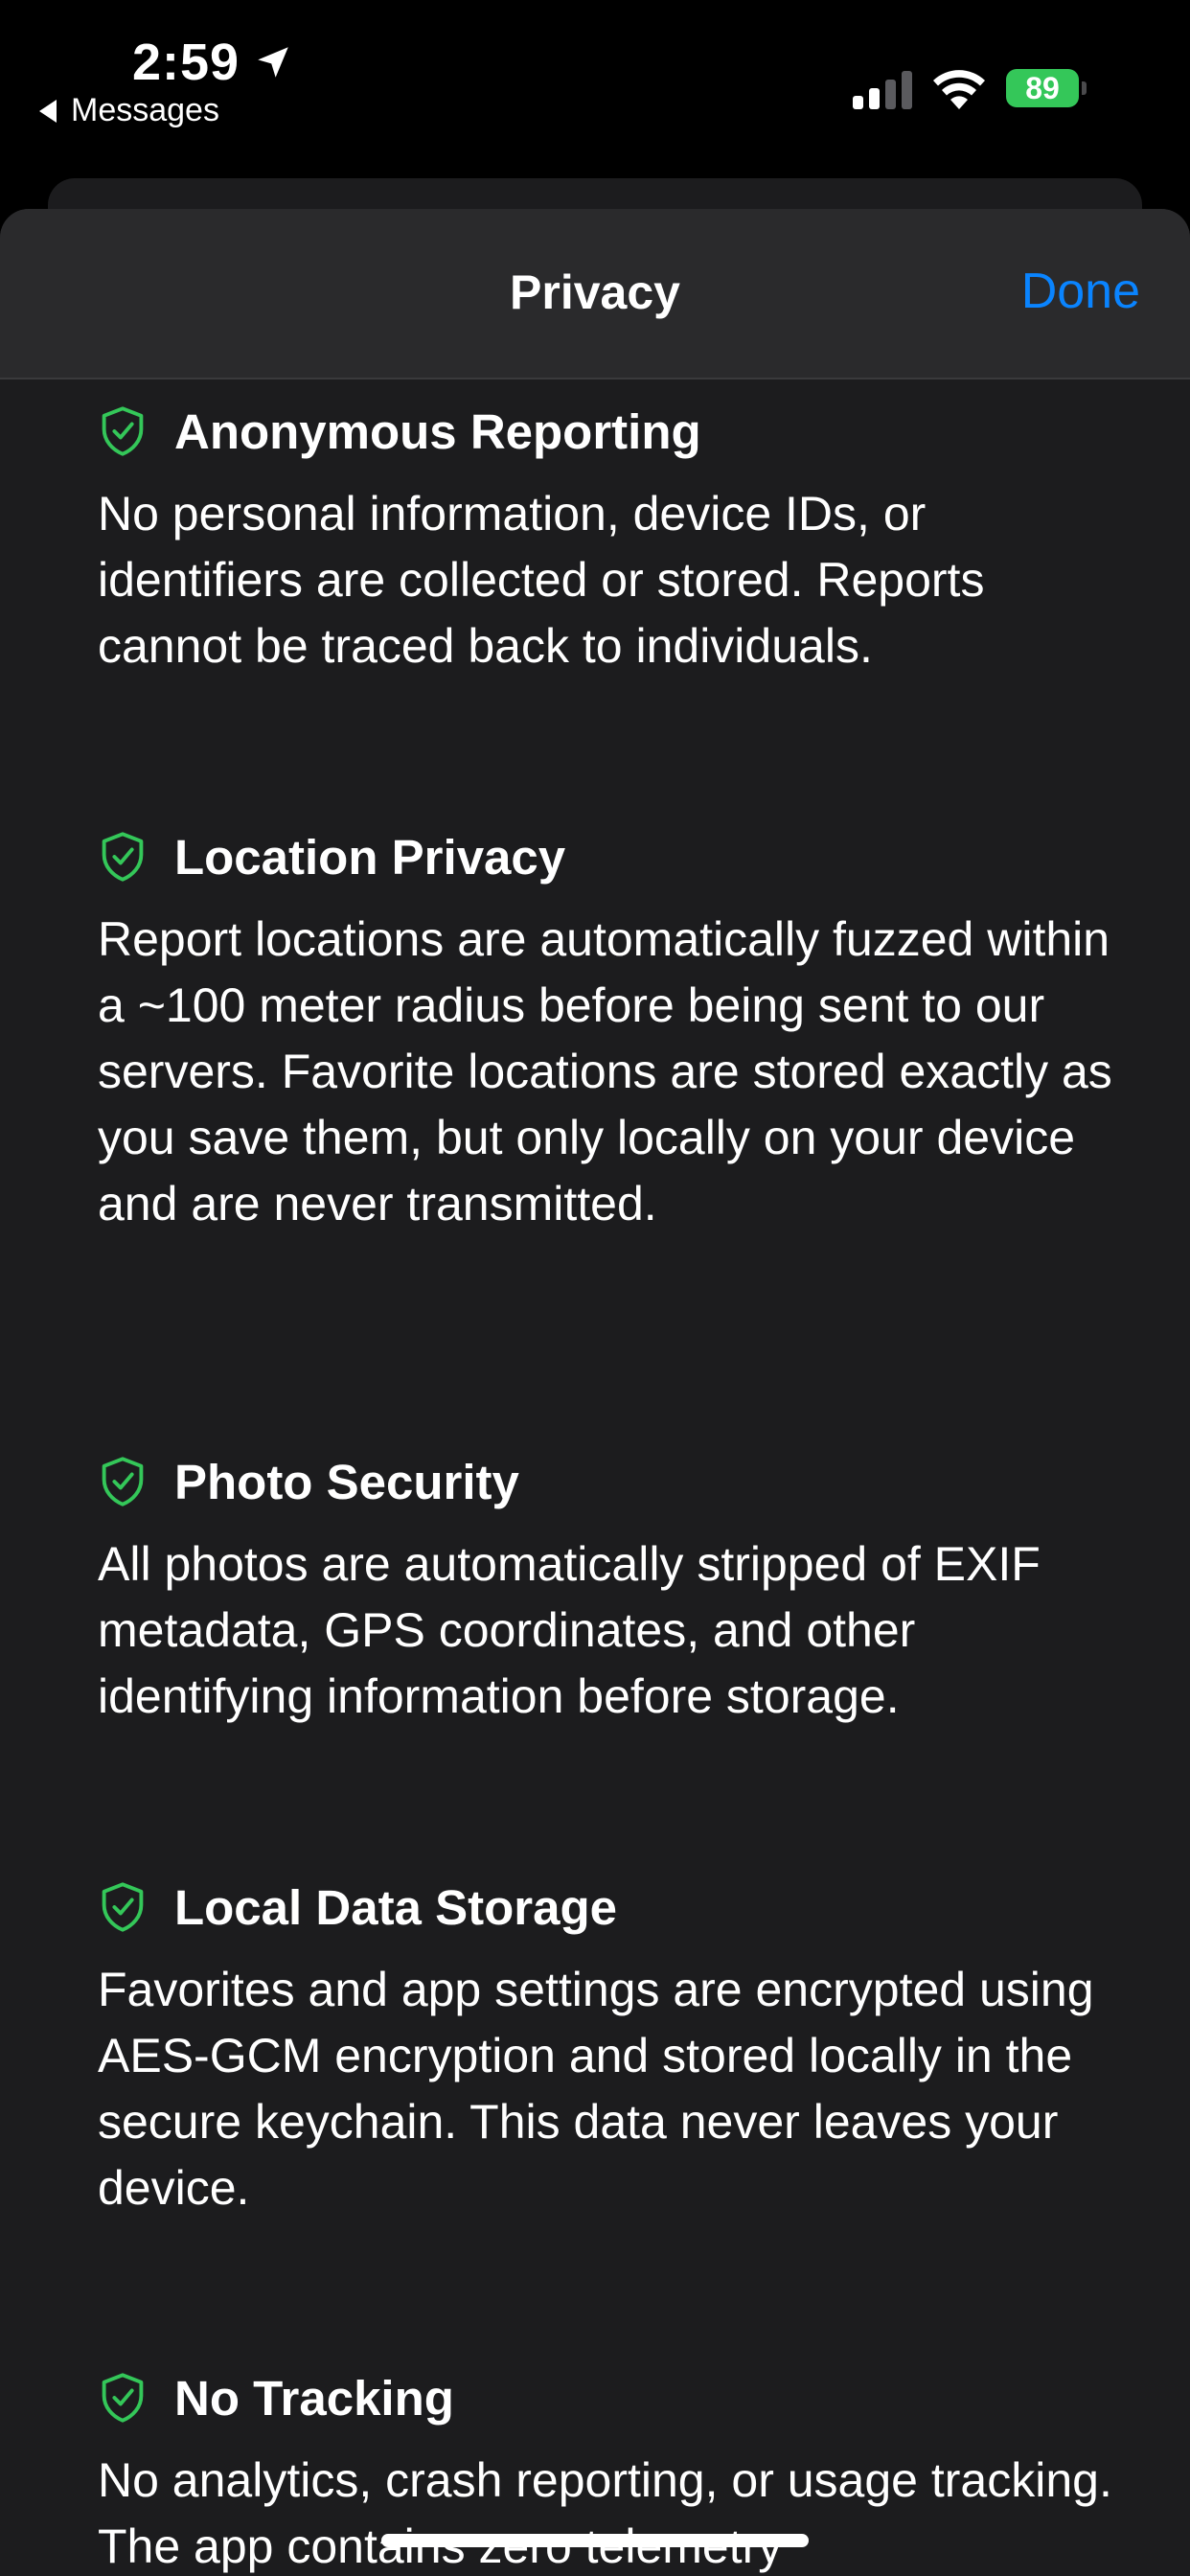 The image size is (1190, 2576). What do you see at coordinates (620, 1907) in the screenshot?
I see `section-header: Local Data Storage` at bounding box center [620, 1907].